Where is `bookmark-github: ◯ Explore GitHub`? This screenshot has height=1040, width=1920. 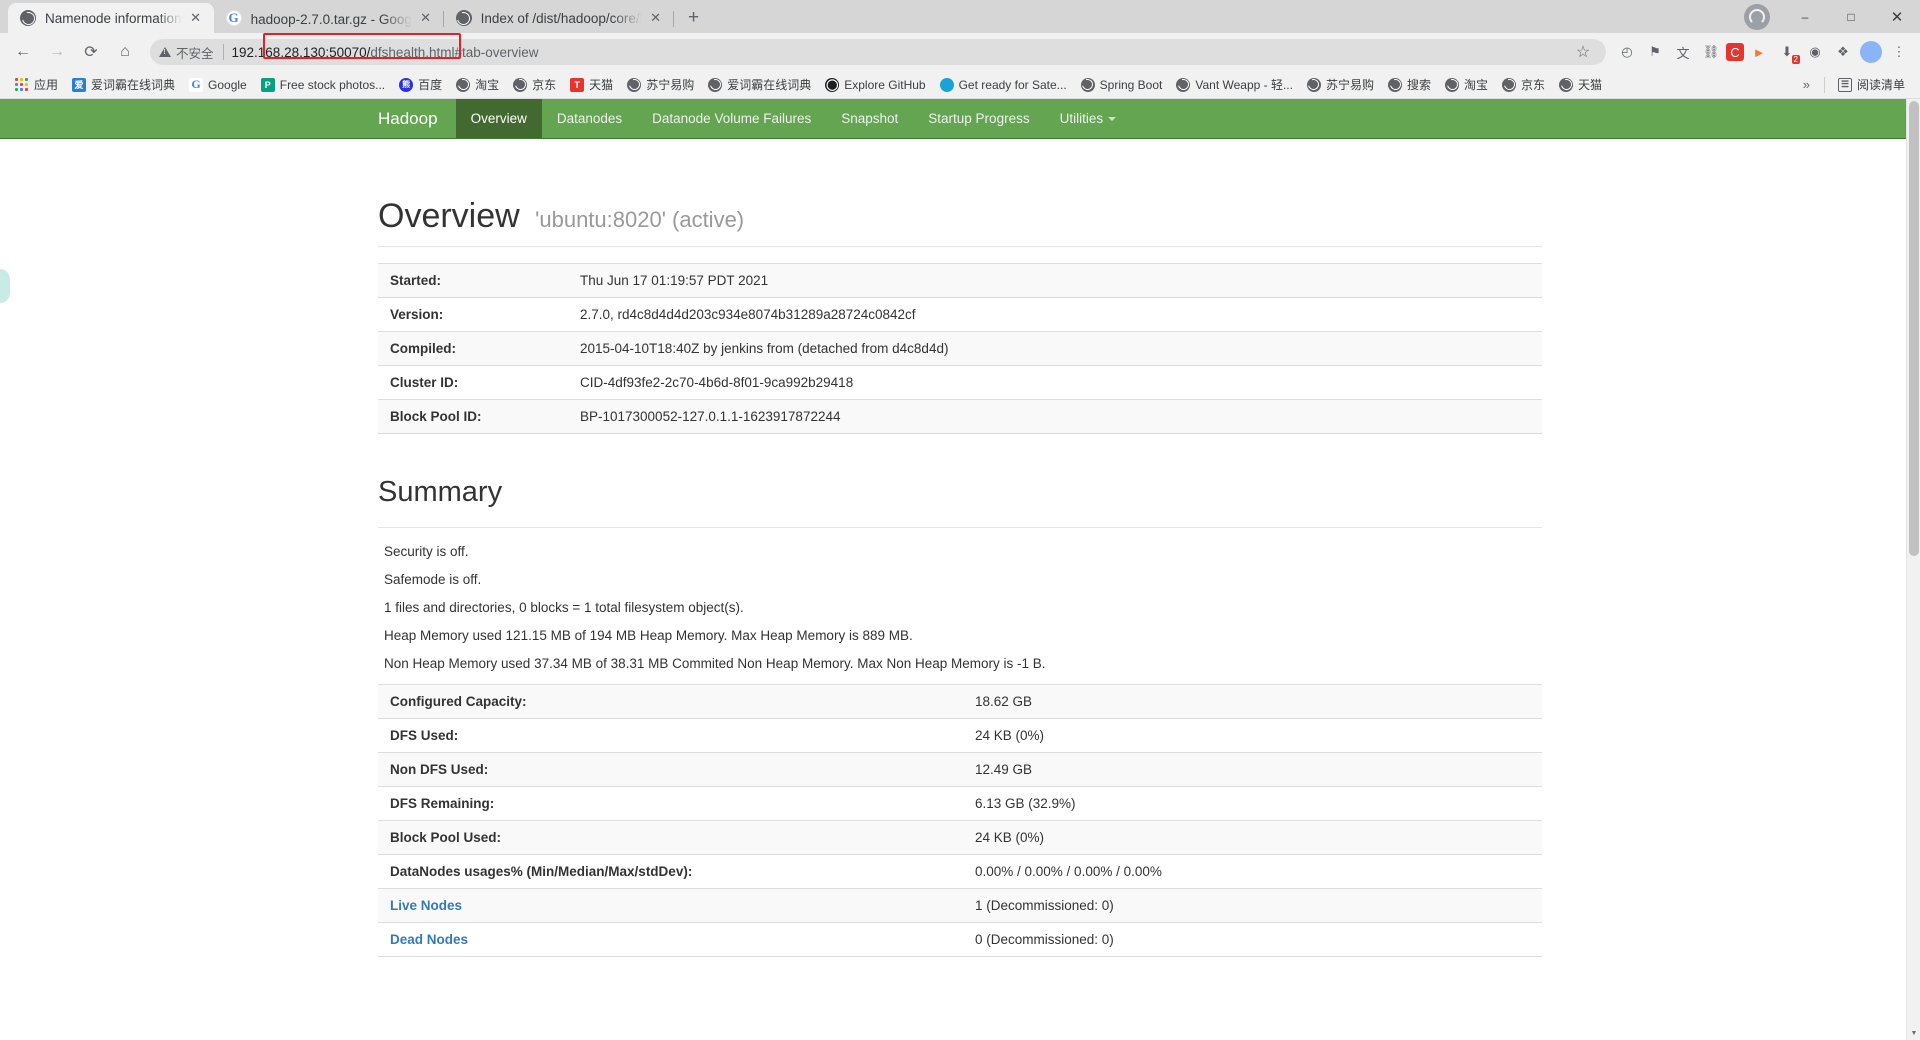
bookmark-github: ◯ Explore GitHub is located at coordinates (875, 85).